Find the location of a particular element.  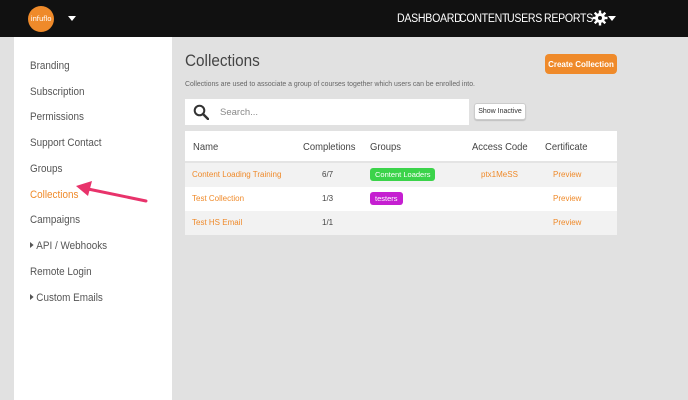

nav-users-label: USERS is located at coordinates (525, 18).